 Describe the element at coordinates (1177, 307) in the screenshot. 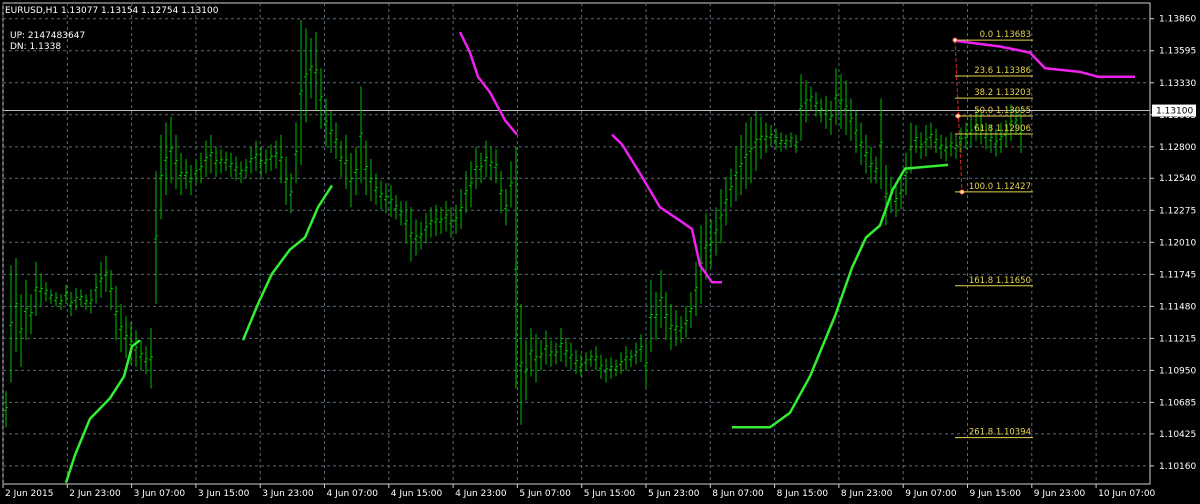

I see `y-tick-label: 1.11480` at that location.